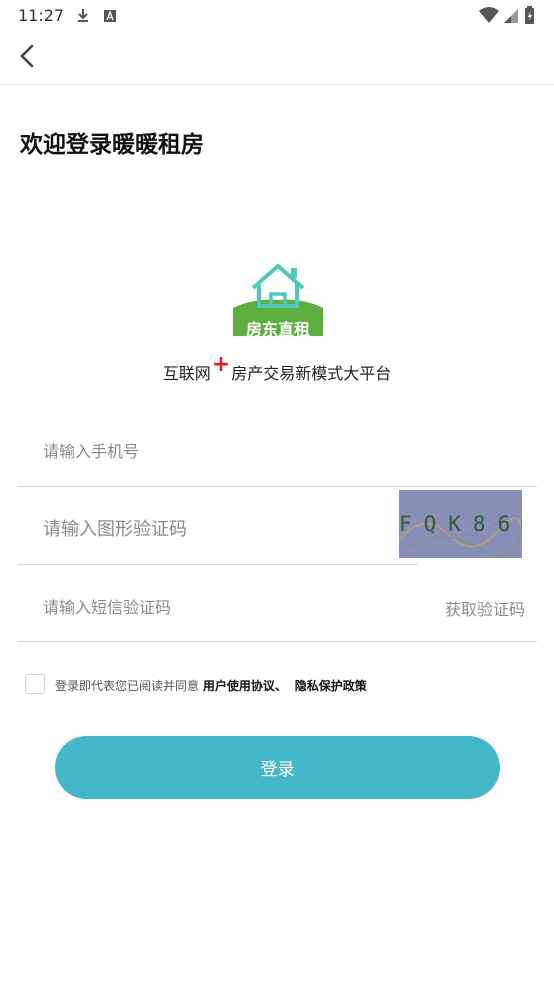  What do you see at coordinates (277, 641) in the screenshot?
I see `sms-divider` at bounding box center [277, 641].